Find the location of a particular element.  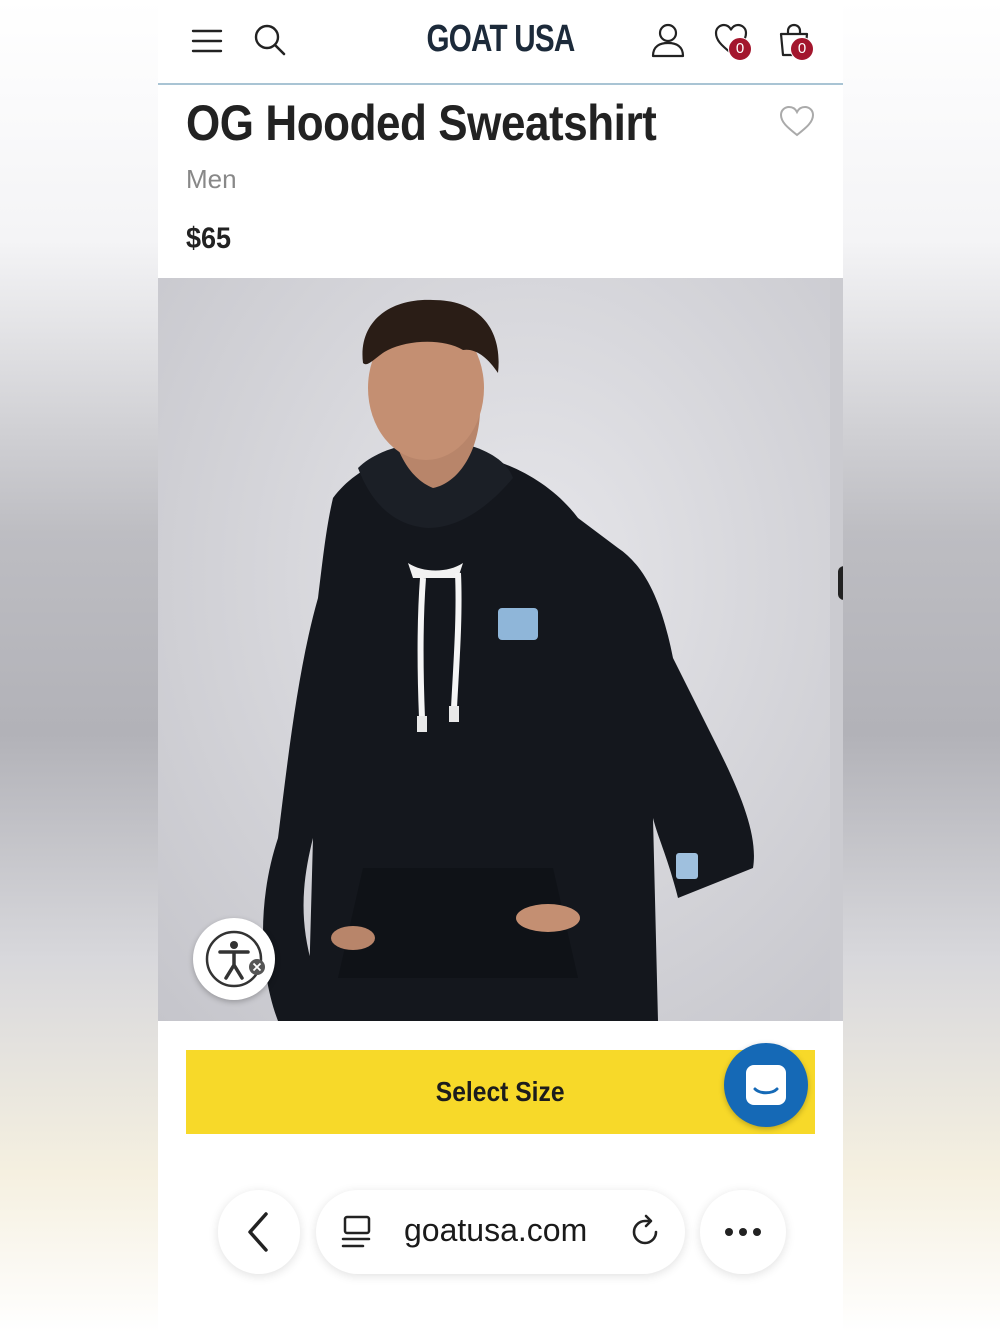

back-chevron-icon is located at coordinates (258, 1232).